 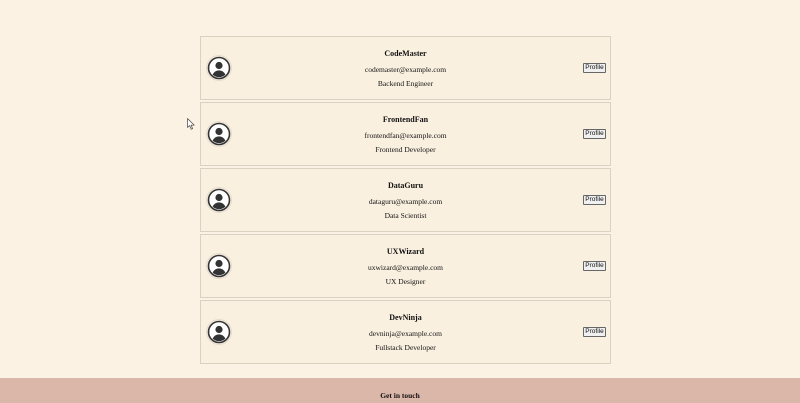 What do you see at coordinates (405, 149) in the screenshot?
I see `user-role: Frontend Developer` at bounding box center [405, 149].